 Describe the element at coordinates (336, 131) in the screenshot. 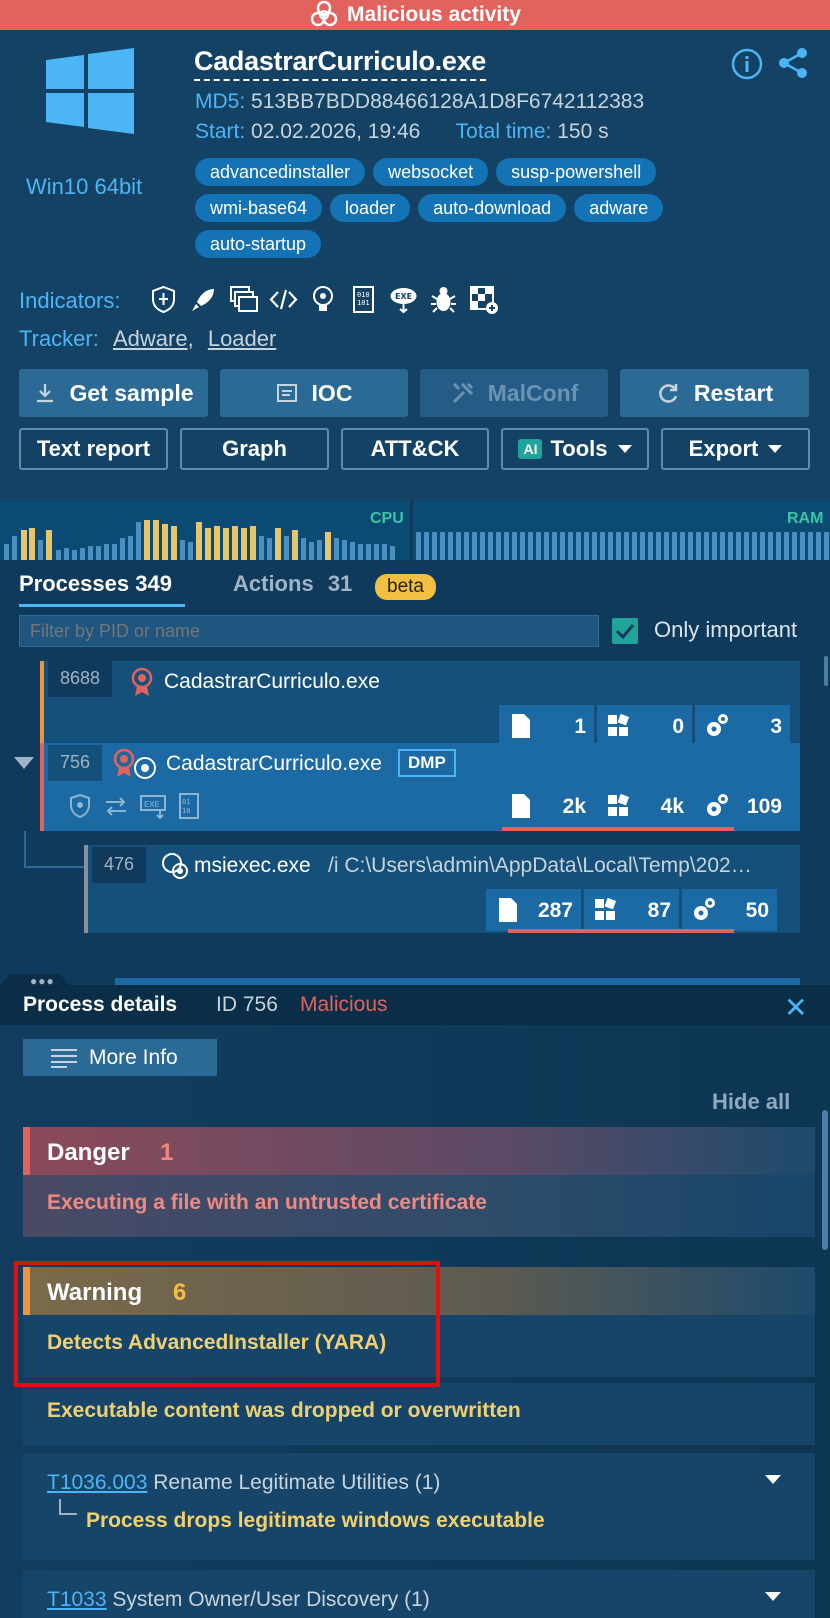

I see `start-value: 02.02.2026, 19:46` at that location.